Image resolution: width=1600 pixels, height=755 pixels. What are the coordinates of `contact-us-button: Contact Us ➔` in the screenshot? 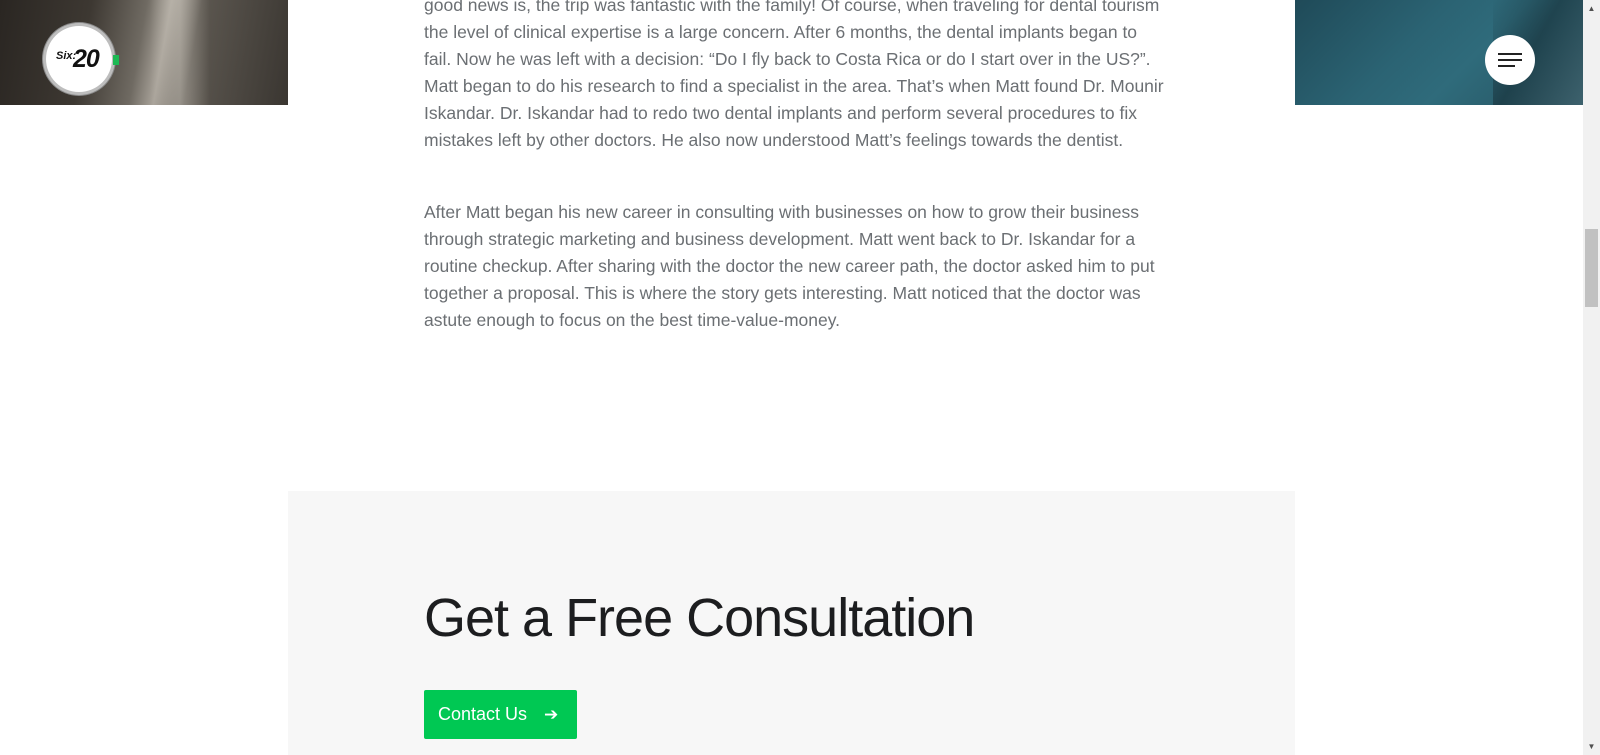 It's located at (500, 714).